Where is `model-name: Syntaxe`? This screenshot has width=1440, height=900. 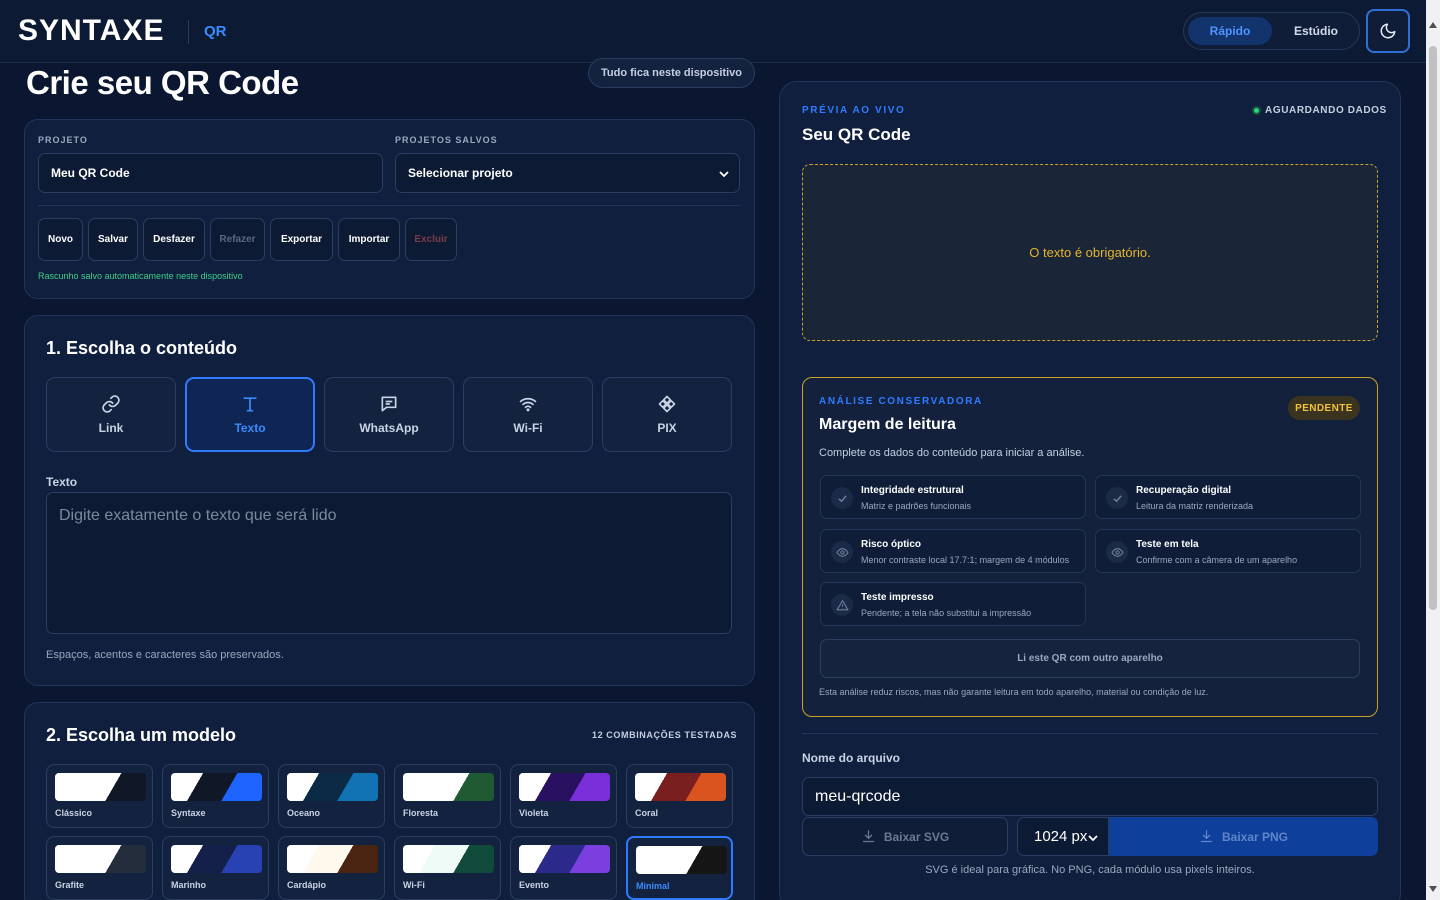 model-name: Syntaxe is located at coordinates (188, 813).